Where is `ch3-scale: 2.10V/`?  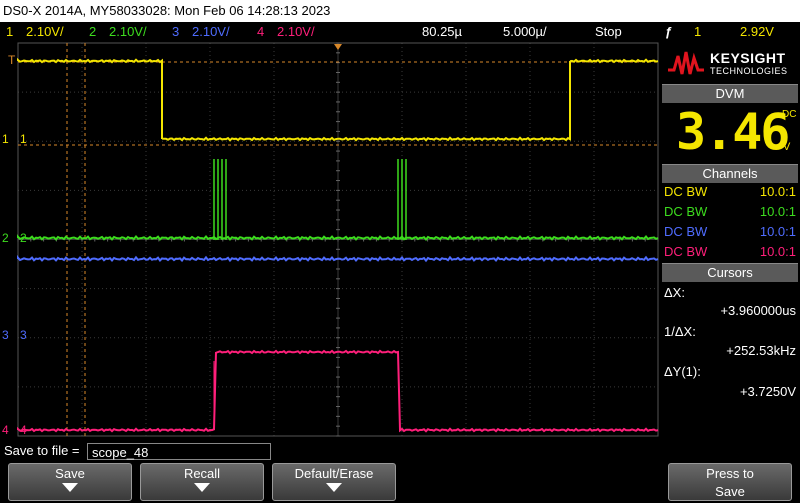
ch3-scale: 2.10V/ is located at coordinates (211, 31).